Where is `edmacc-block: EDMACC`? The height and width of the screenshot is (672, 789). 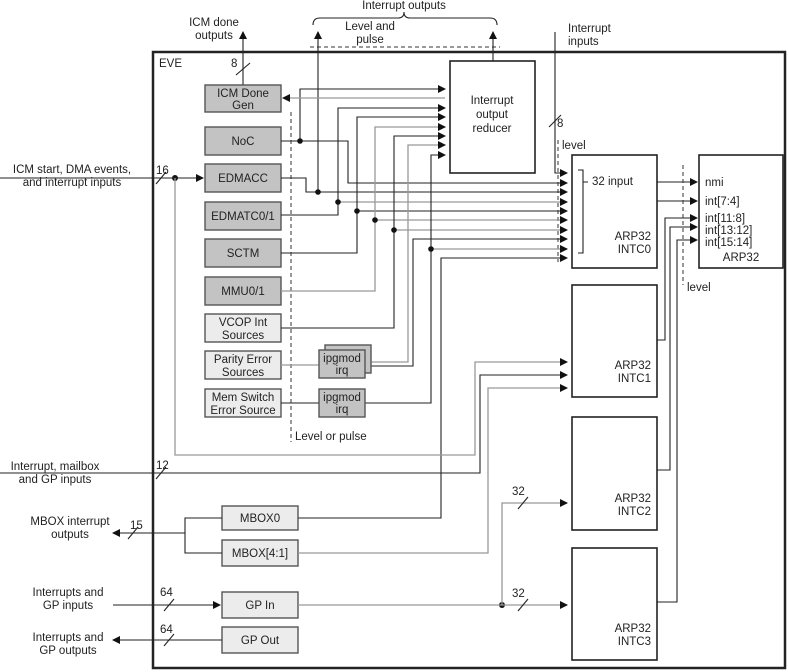
edmacc-block: EDMACC is located at coordinates (243, 178).